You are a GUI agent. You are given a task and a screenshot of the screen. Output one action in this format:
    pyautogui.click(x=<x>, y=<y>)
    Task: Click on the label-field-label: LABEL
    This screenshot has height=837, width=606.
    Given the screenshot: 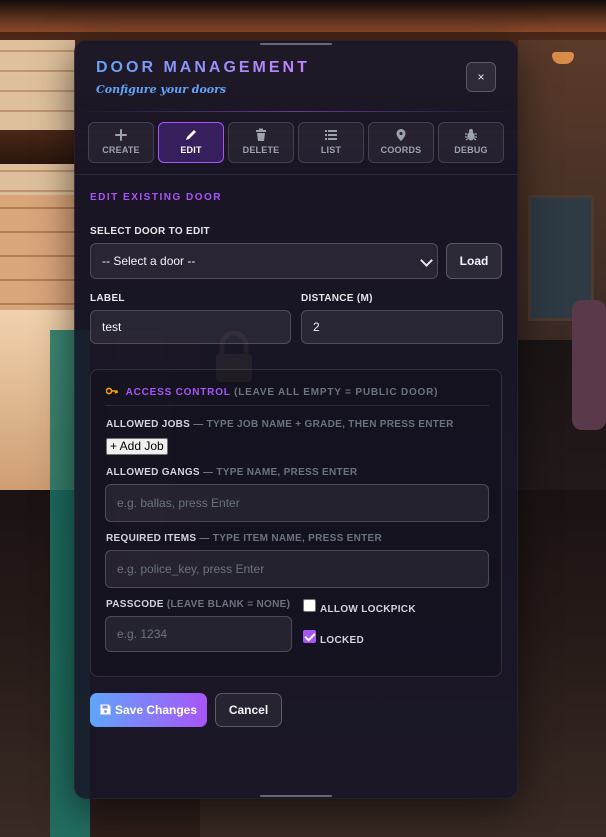 What is the action you would take?
    pyautogui.click(x=107, y=298)
    